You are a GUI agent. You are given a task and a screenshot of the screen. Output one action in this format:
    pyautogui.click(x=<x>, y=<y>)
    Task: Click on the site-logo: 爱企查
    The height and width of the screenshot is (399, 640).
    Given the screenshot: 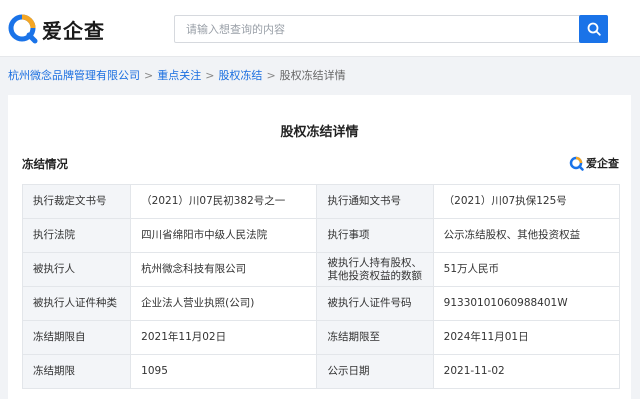 What is the action you would take?
    pyautogui.click(x=56, y=29)
    